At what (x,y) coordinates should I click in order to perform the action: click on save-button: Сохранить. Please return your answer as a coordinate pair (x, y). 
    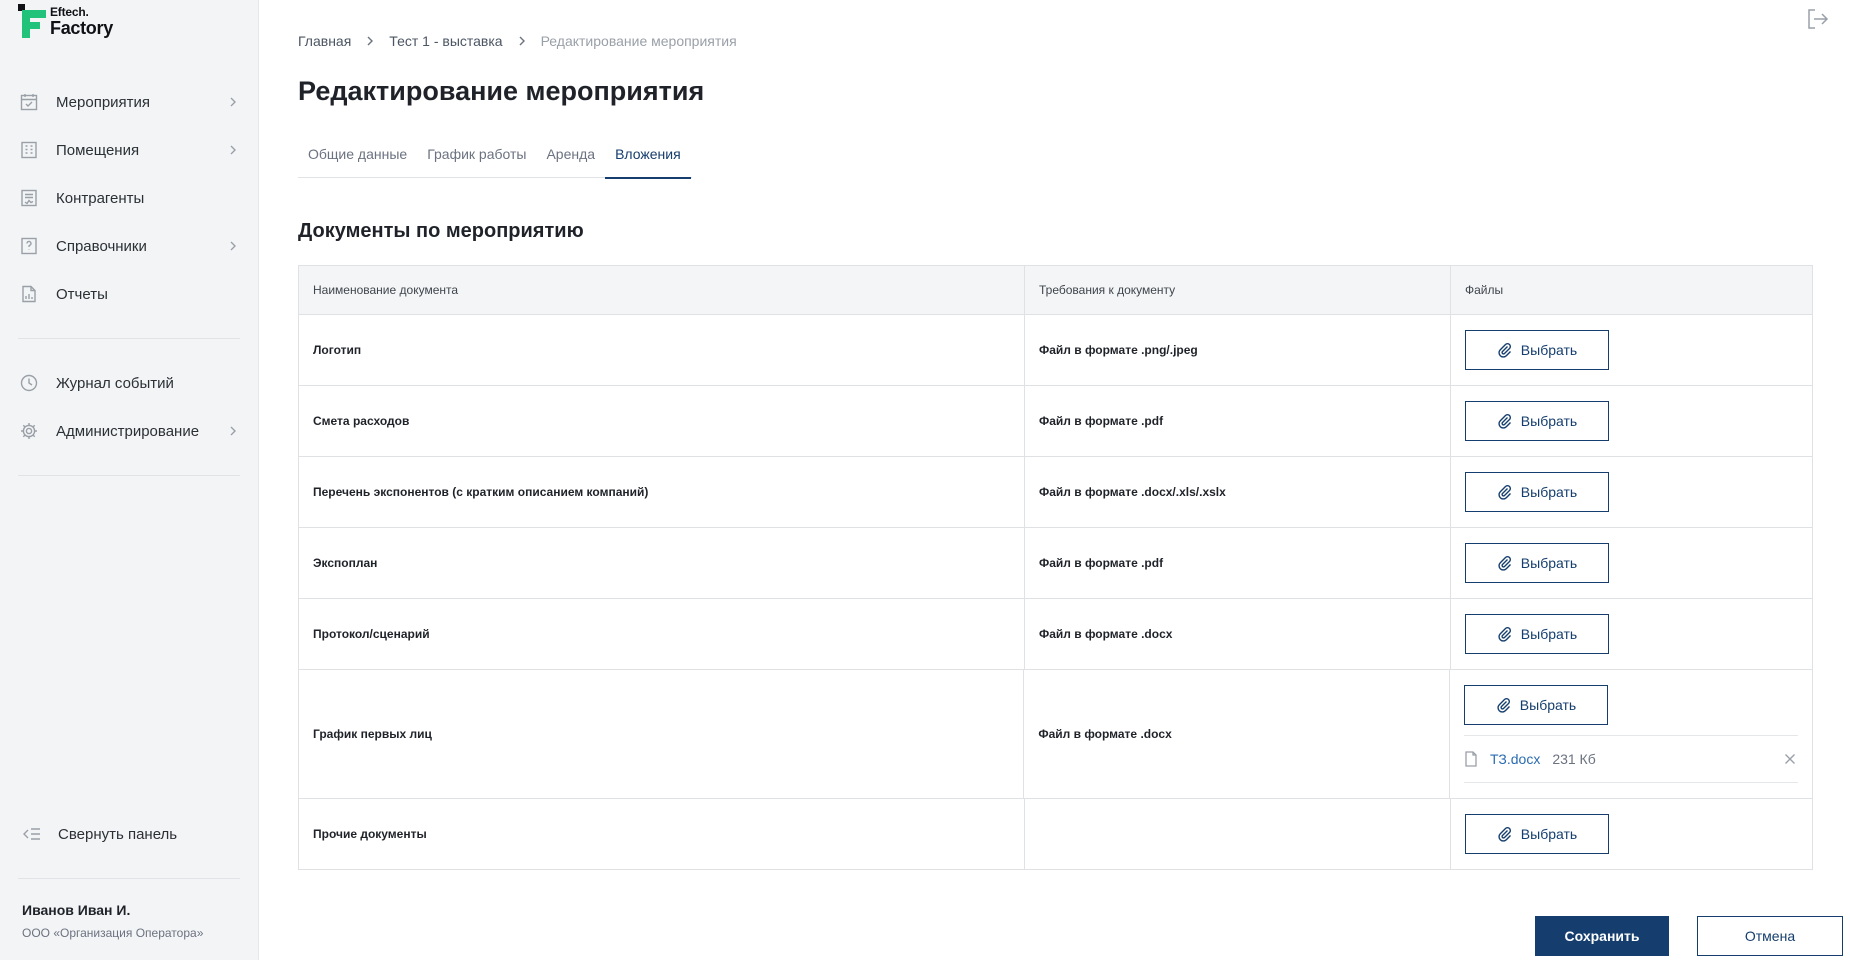
    Looking at the image, I should click on (1602, 936).